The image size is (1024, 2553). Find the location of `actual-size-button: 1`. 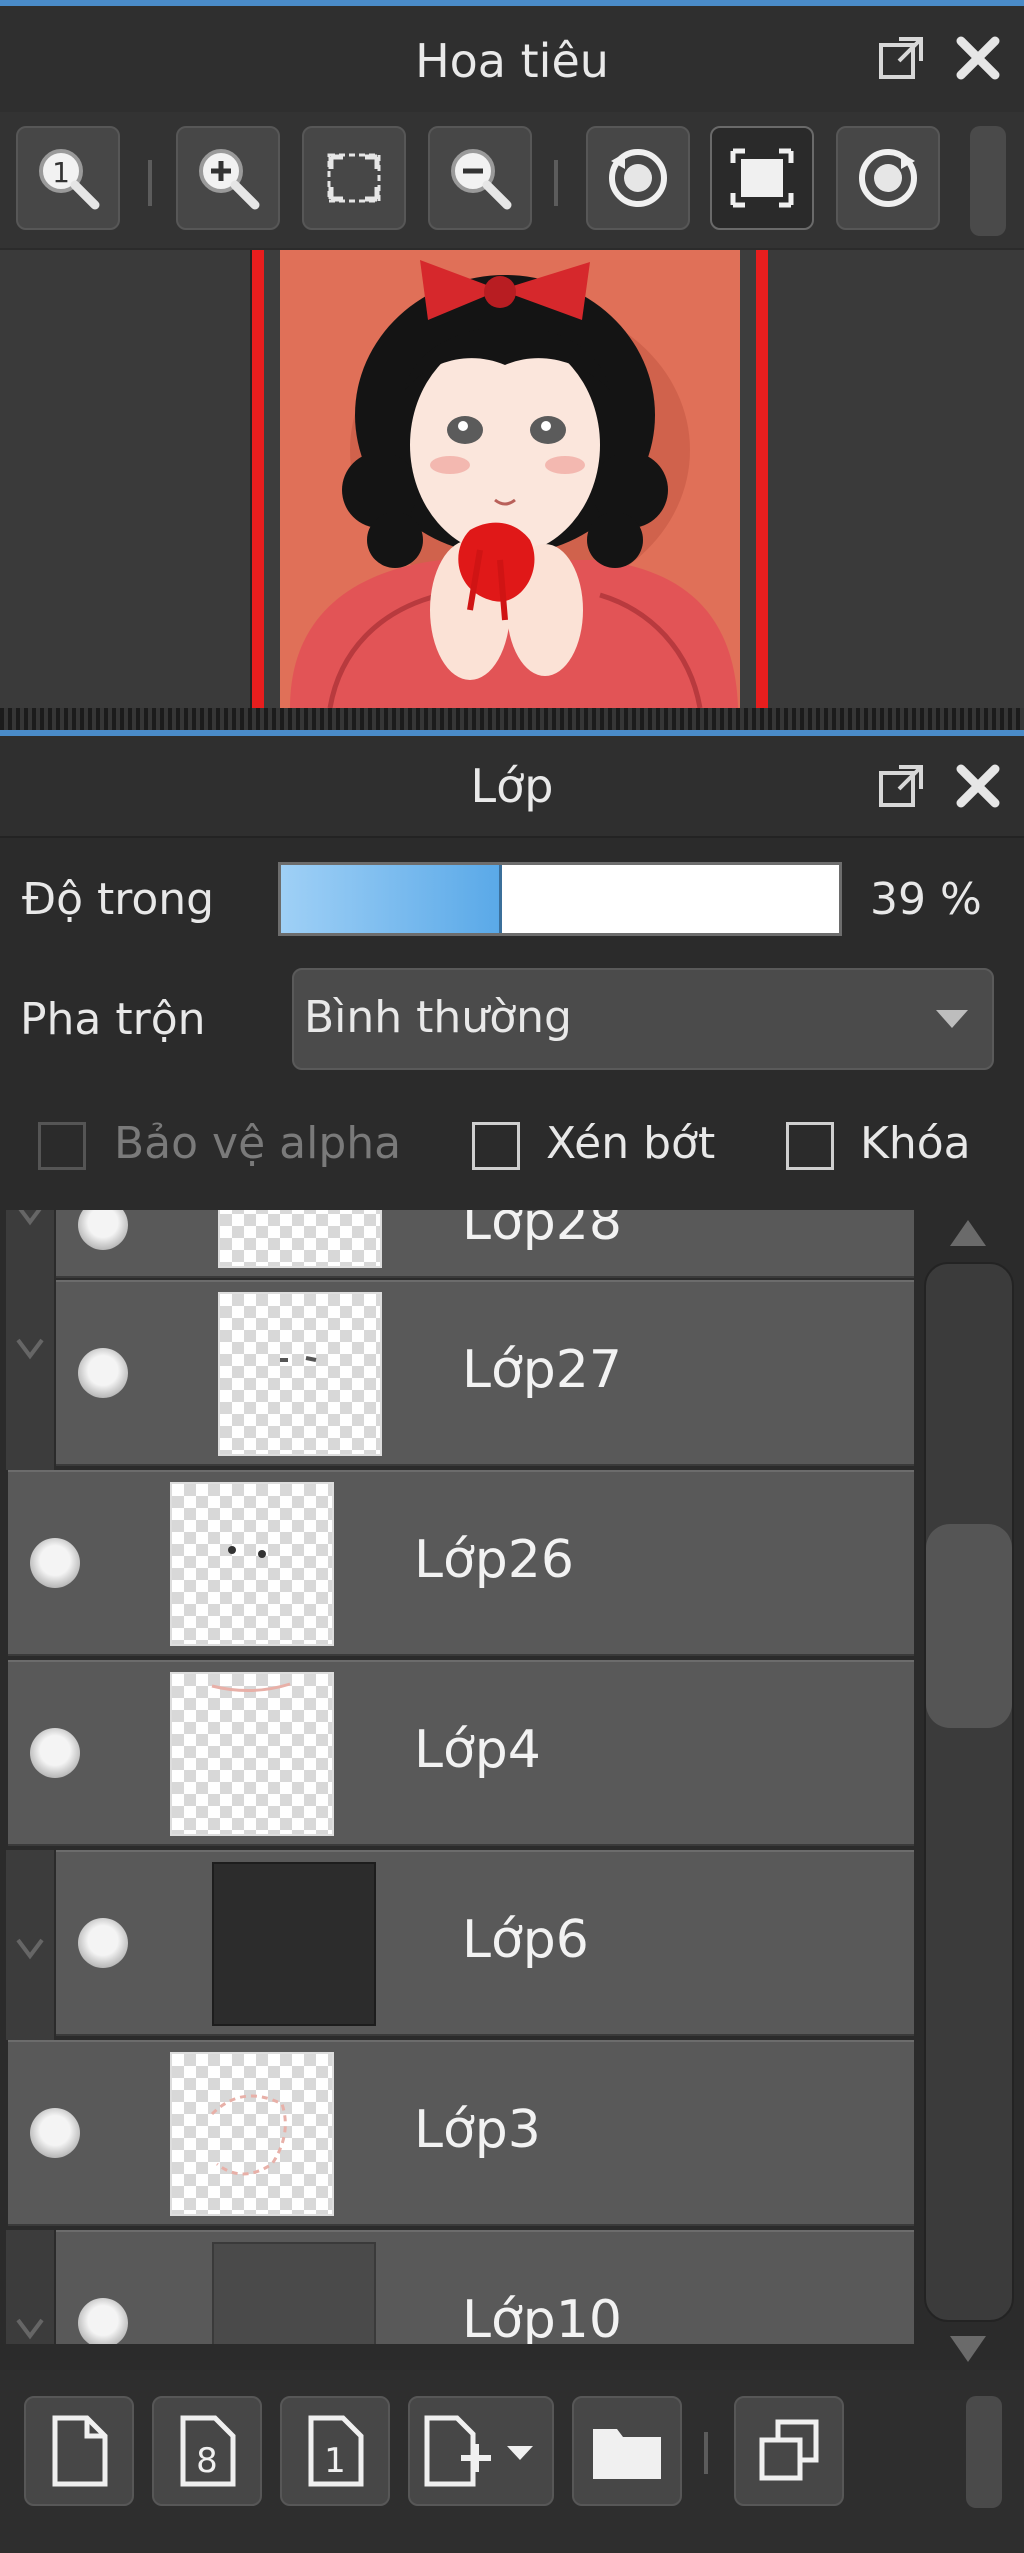

actual-size-button: 1 is located at coordinates (68, 178).